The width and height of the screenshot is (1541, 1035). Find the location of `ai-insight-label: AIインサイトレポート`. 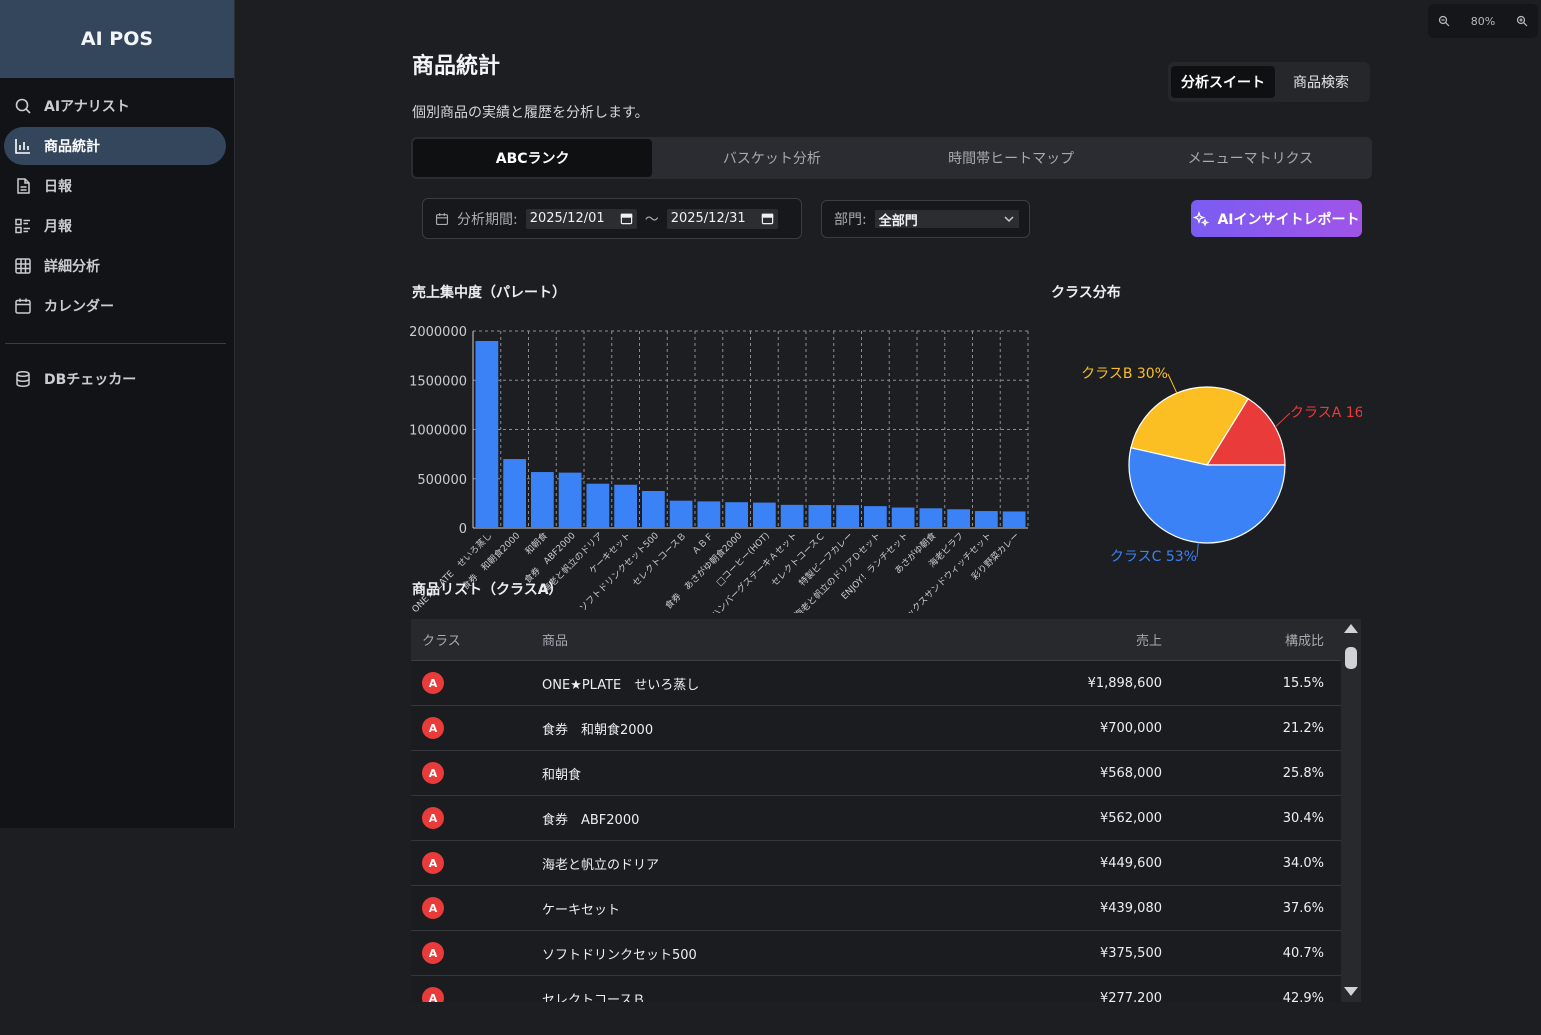

ai-insight-label: AIインサイトレポート is located at coordinates (1288, 219).